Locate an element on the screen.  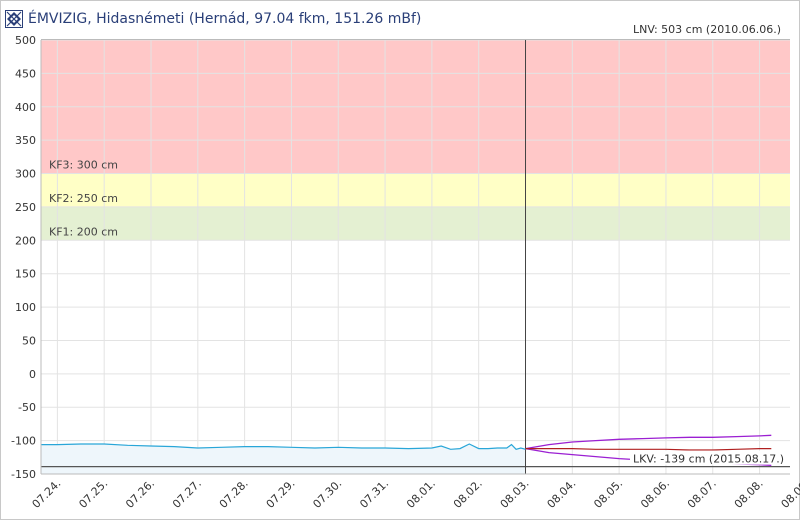
y-tick-label: 150 is located at coordinates (25, 274).